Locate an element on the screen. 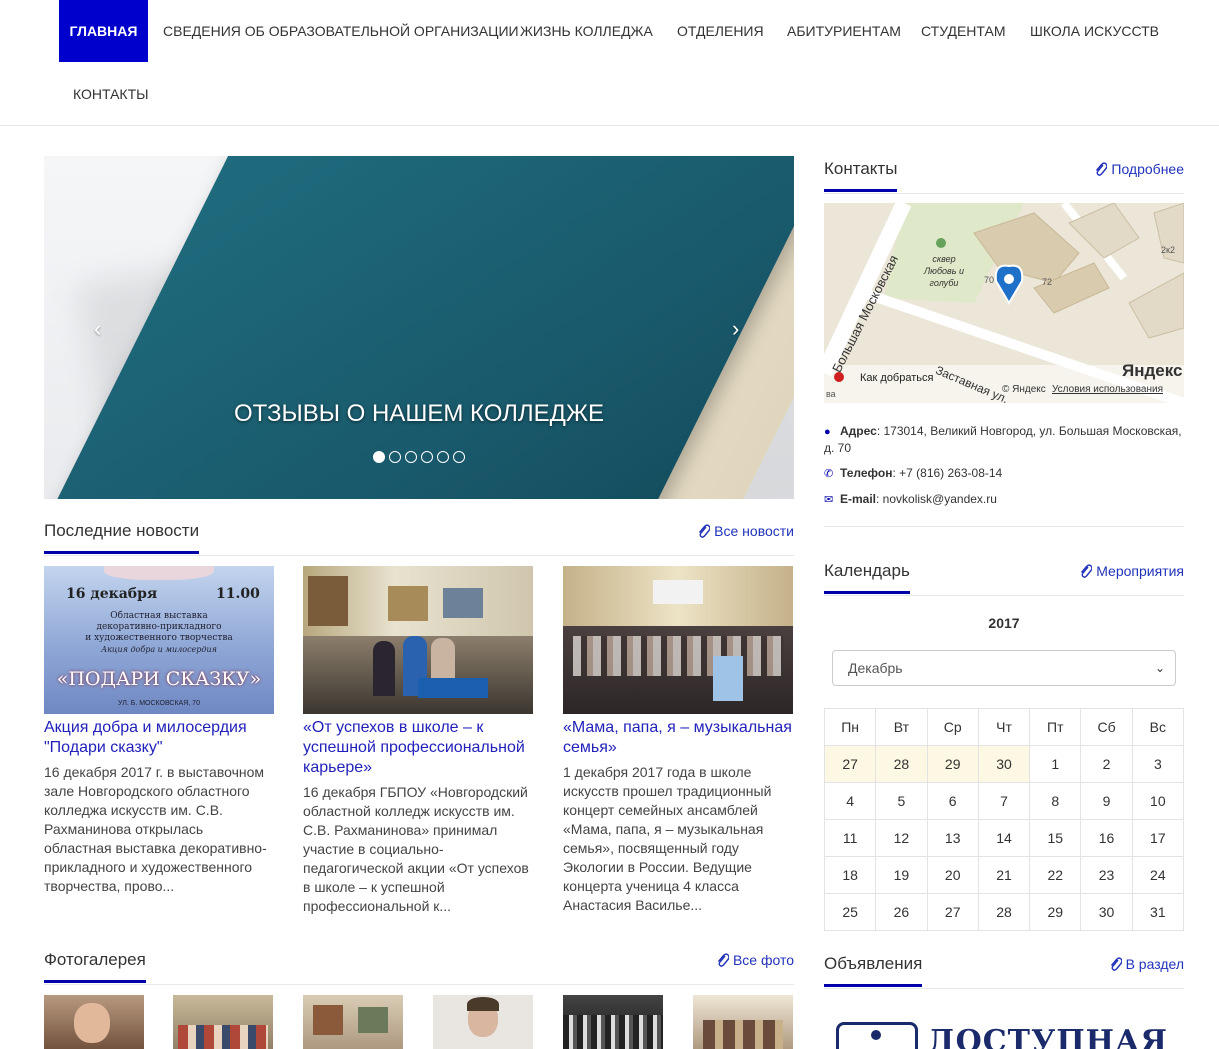 The height and width of the screenshot is (1049, 1219). nav-item-about: Сведения об образовательной организации is located at coordinates (341, 31).